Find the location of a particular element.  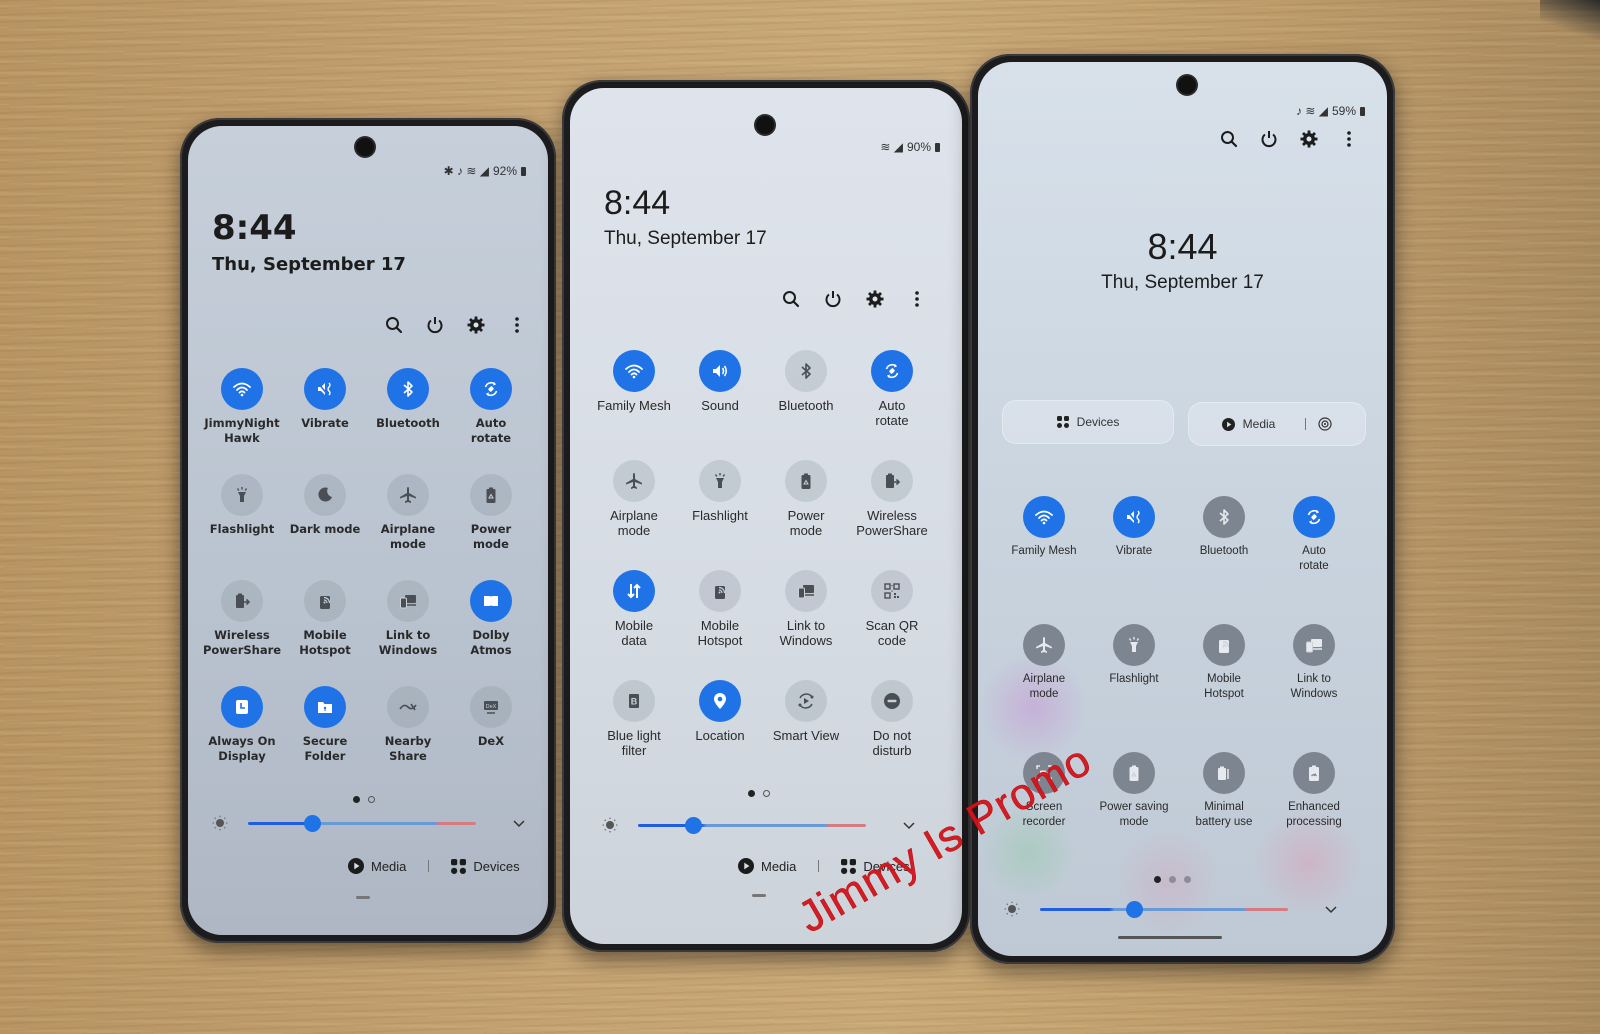

tile-minimal-battery: Minimal battery use is located at coordinates (1224, 791).